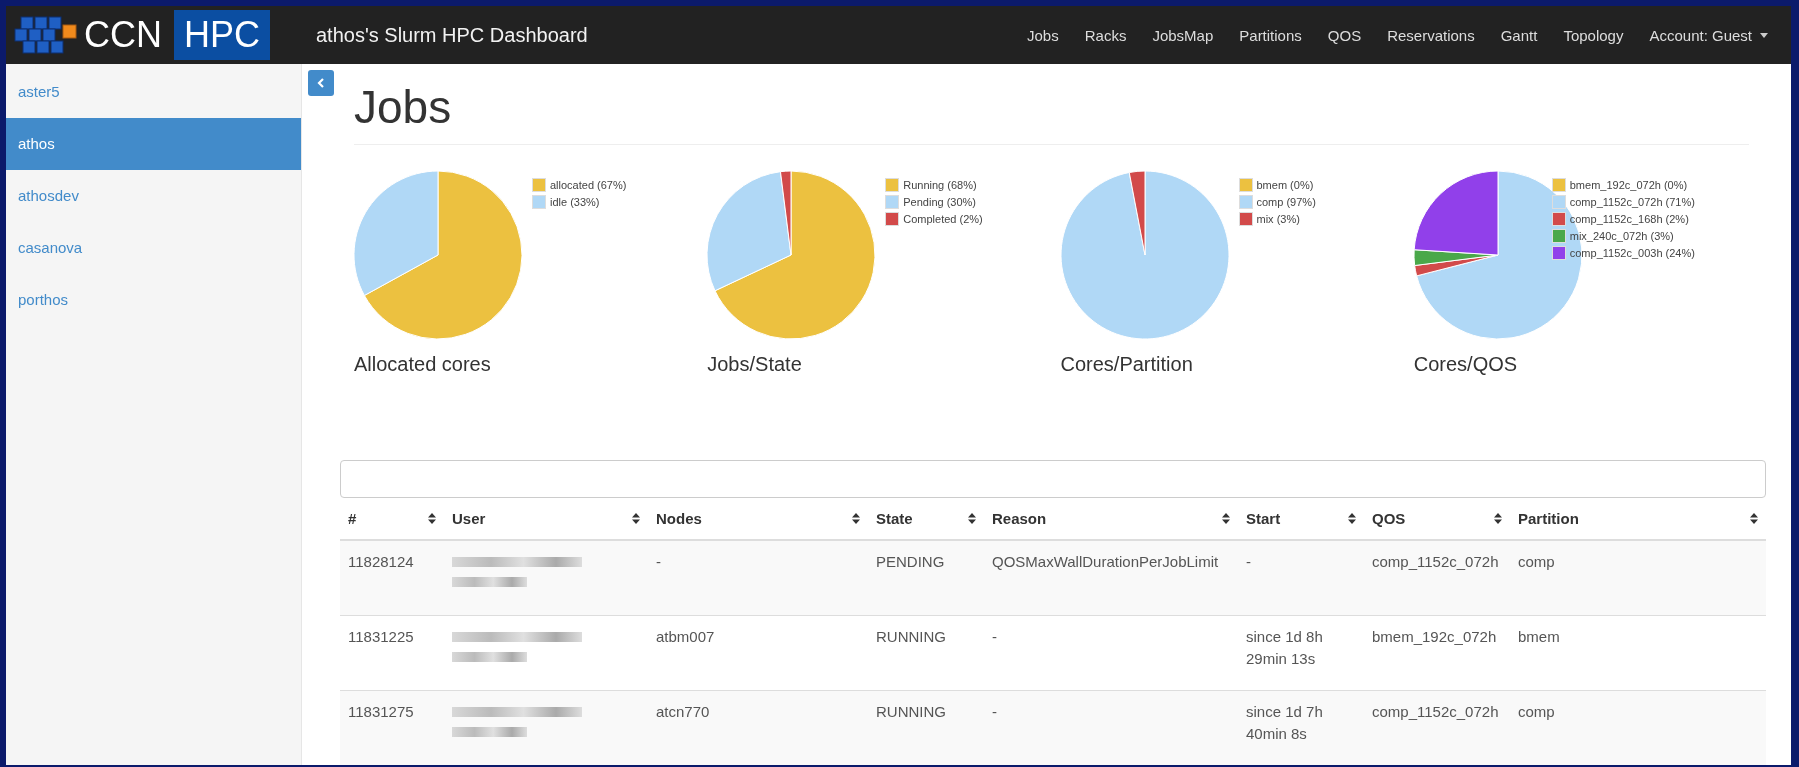  I want to click on nav-link: Partitions, so click(1270, 35).